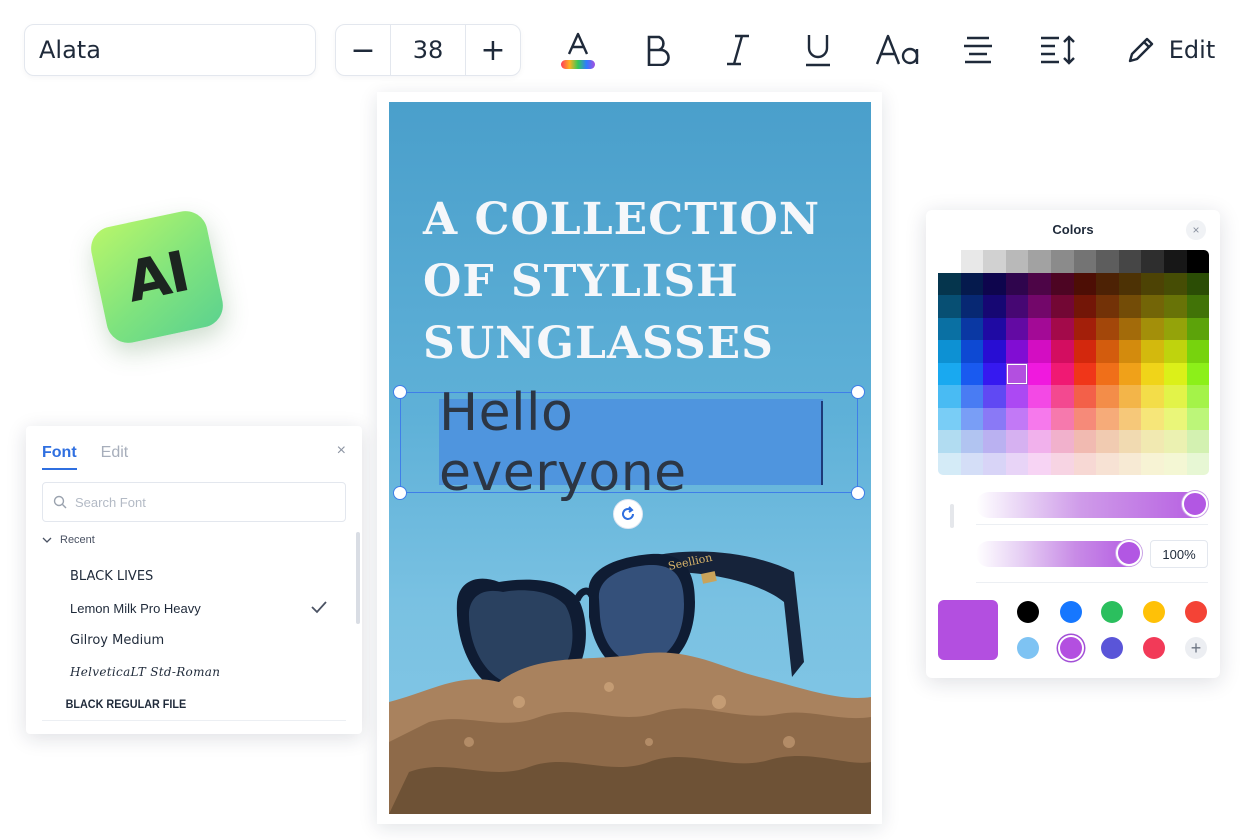 Image resolution: width=1260 pixels, height=840 pixels. I want to click on preset-color-black, so click(1028, 612).